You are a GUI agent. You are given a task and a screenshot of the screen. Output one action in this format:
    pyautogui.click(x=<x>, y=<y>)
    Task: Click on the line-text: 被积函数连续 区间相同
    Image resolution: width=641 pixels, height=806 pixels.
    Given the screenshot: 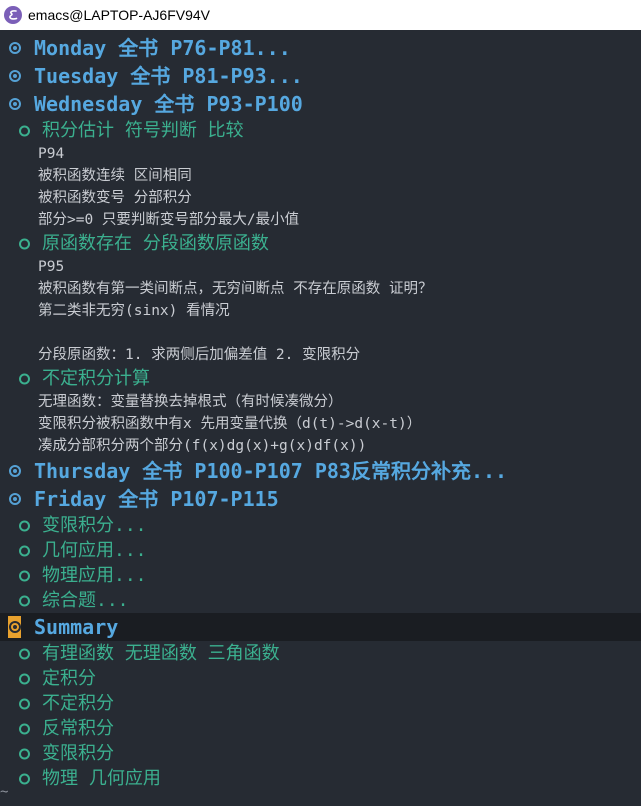 What is the action you would take?
    pyautogui.click(x=115, y=176)
    